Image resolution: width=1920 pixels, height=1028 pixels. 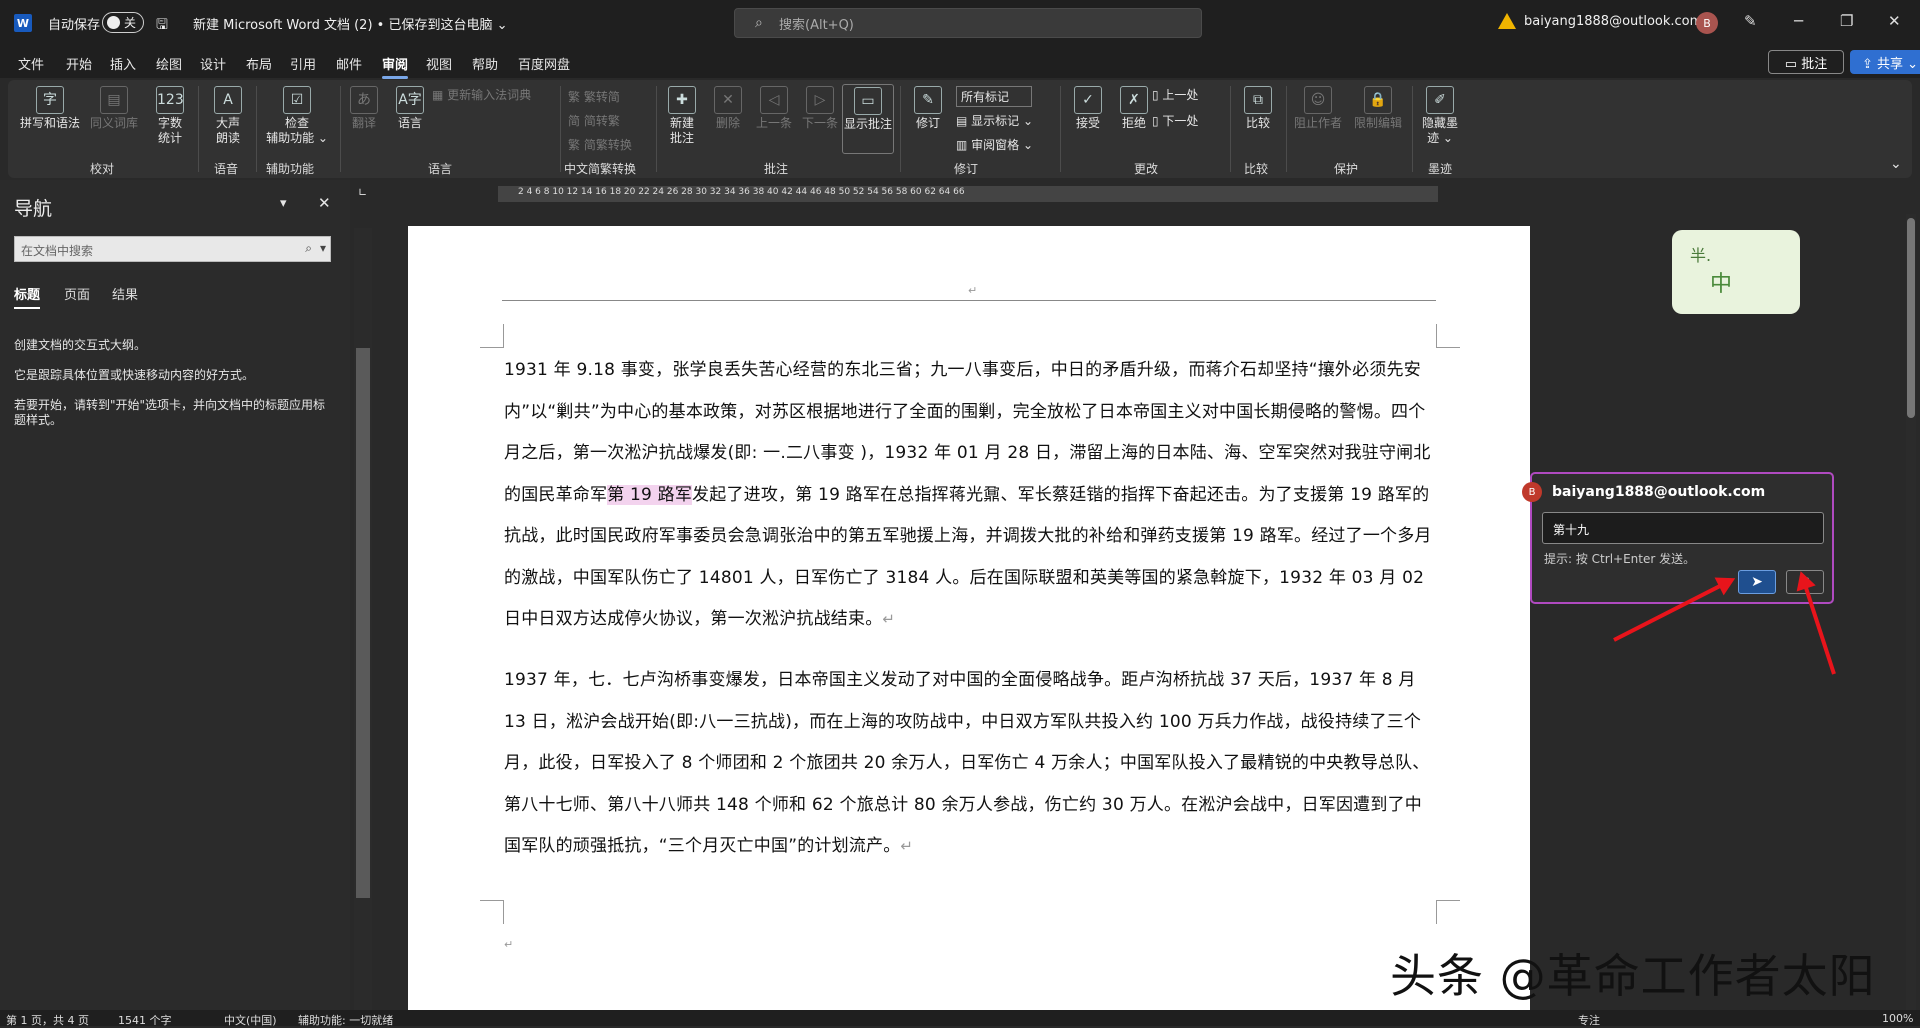 I want to click on ime-dictionary-button: ▦ 更新输入法词典, so click(x=481, y=94).